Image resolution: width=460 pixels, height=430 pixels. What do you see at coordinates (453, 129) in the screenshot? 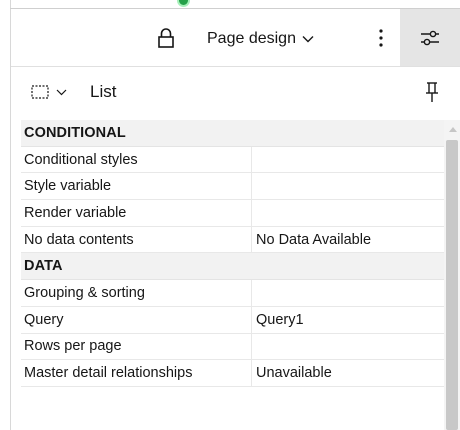
I see `scroll-up-arrow-icon` at bounding box center [453, 129].